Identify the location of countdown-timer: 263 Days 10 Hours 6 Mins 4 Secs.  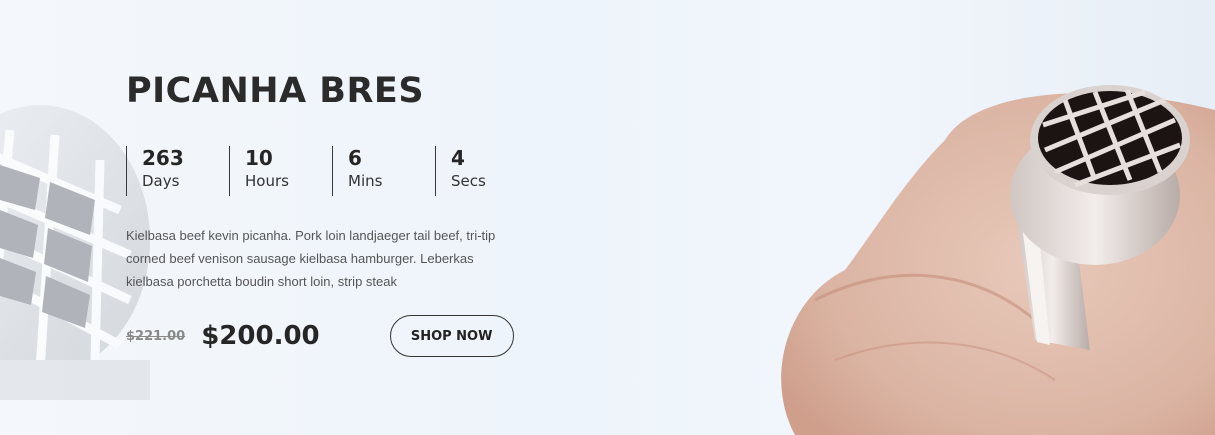
(336, 171).